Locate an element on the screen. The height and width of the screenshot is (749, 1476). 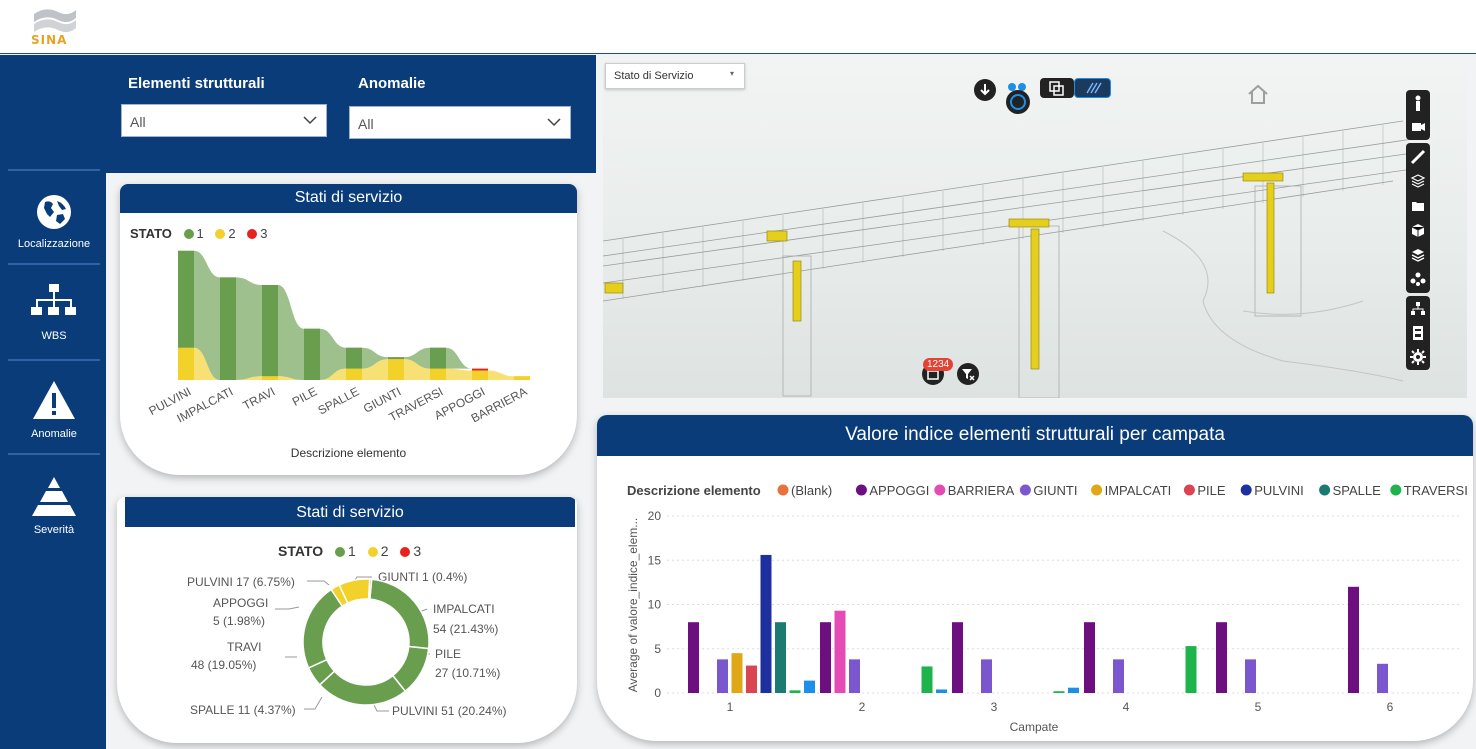
orbit-button is located at coordinates (1018, 102).